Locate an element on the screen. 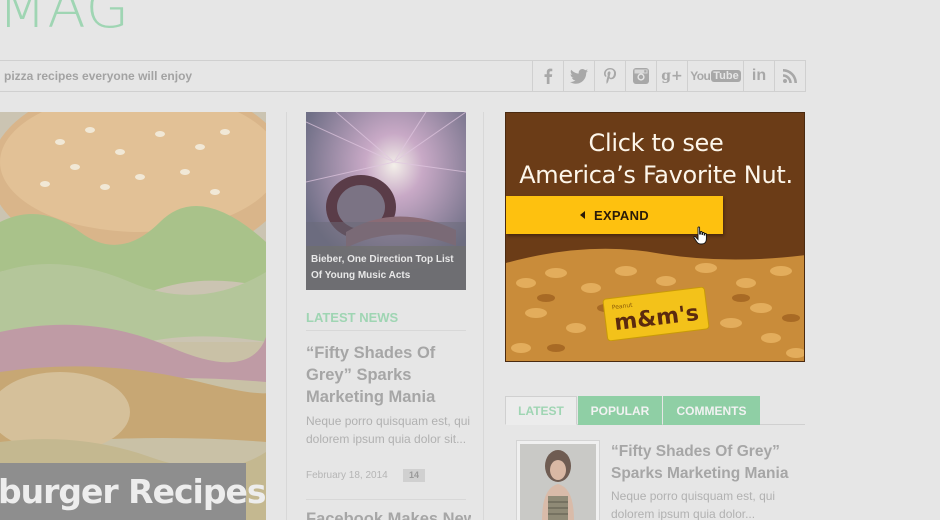  google-plus-icon: g+ is located at coordinates (671, 76).